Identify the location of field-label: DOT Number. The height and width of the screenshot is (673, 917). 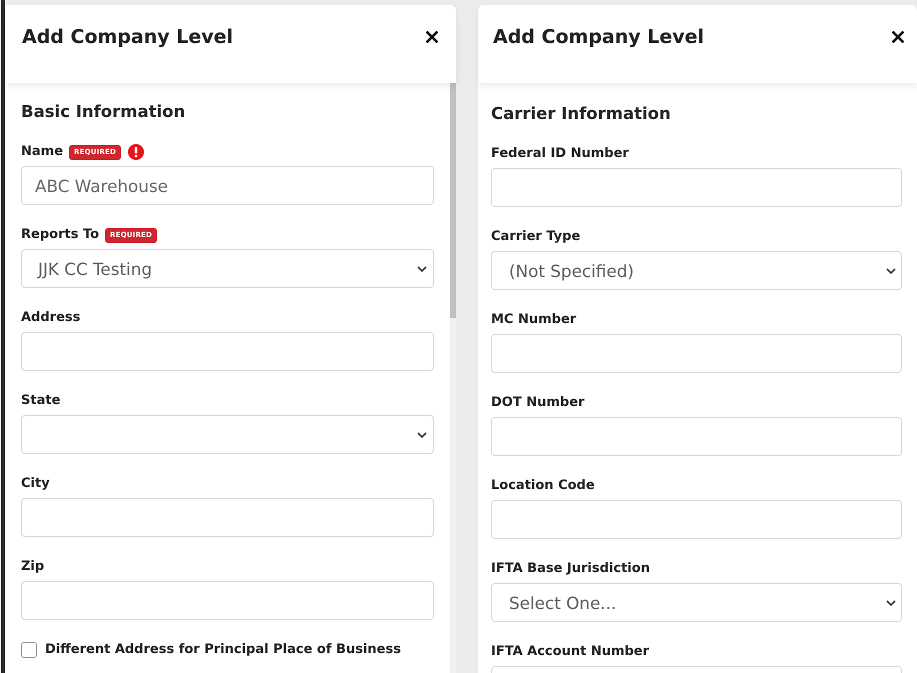
(537, 403).